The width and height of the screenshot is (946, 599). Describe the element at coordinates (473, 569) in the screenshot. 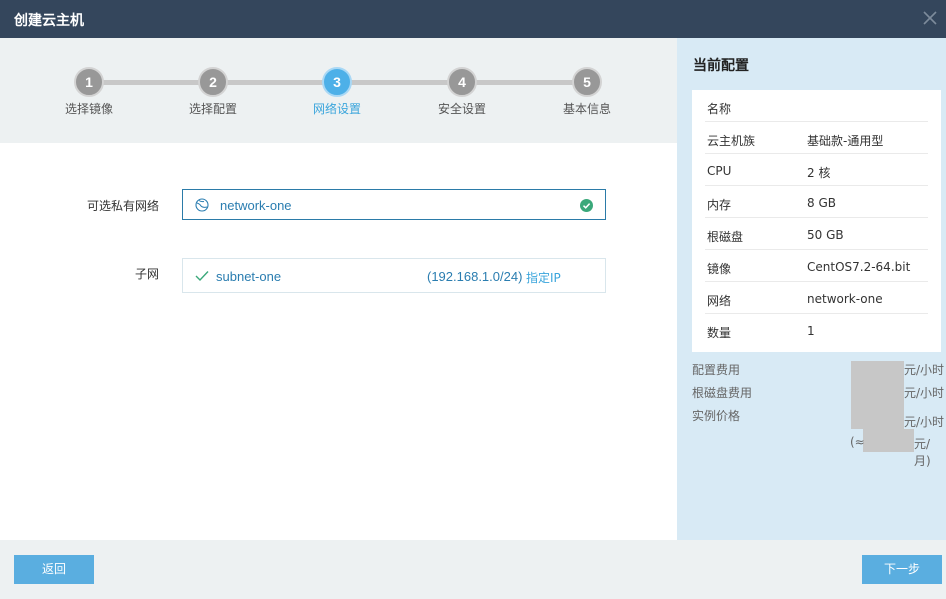

I see `dialog-footer: 返回 下一步` at that location.